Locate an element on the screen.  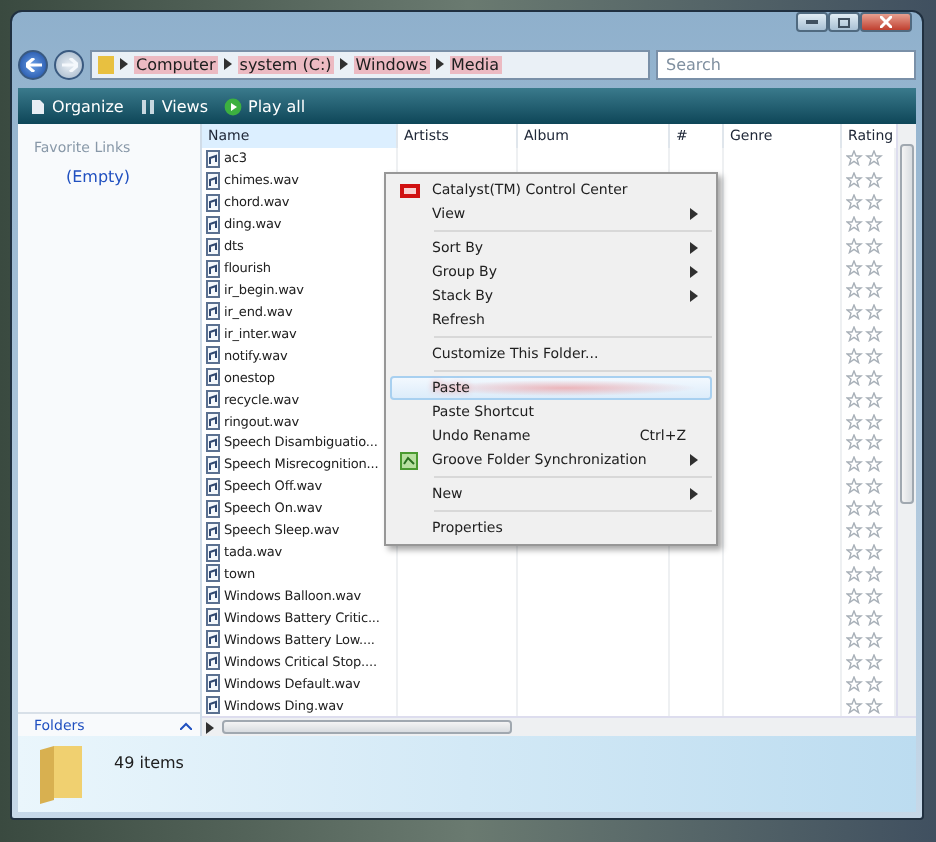
search-field: Search is located at coordinates (786, 64).